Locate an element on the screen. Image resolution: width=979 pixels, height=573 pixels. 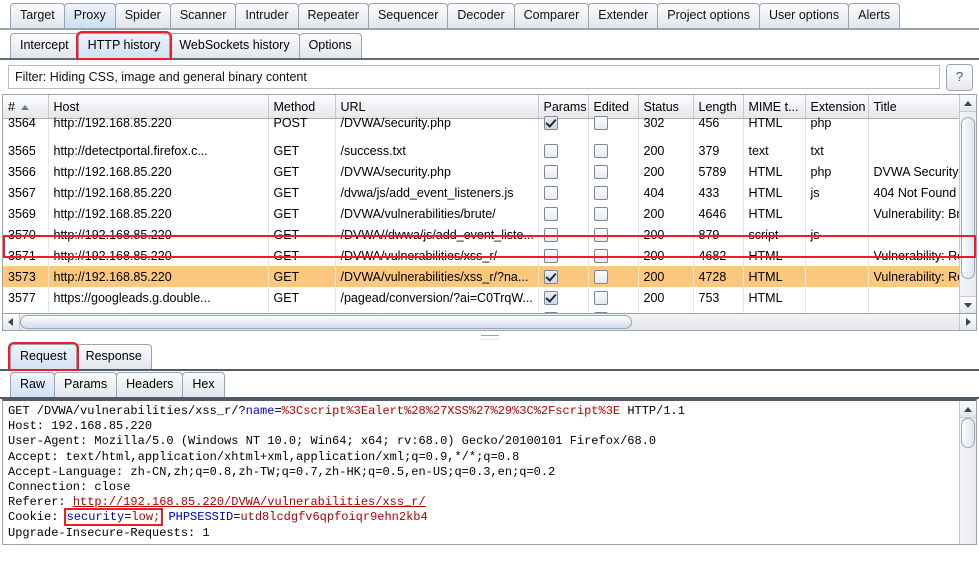
tab-alerts: Alerts is located at coordinates (874, 15).